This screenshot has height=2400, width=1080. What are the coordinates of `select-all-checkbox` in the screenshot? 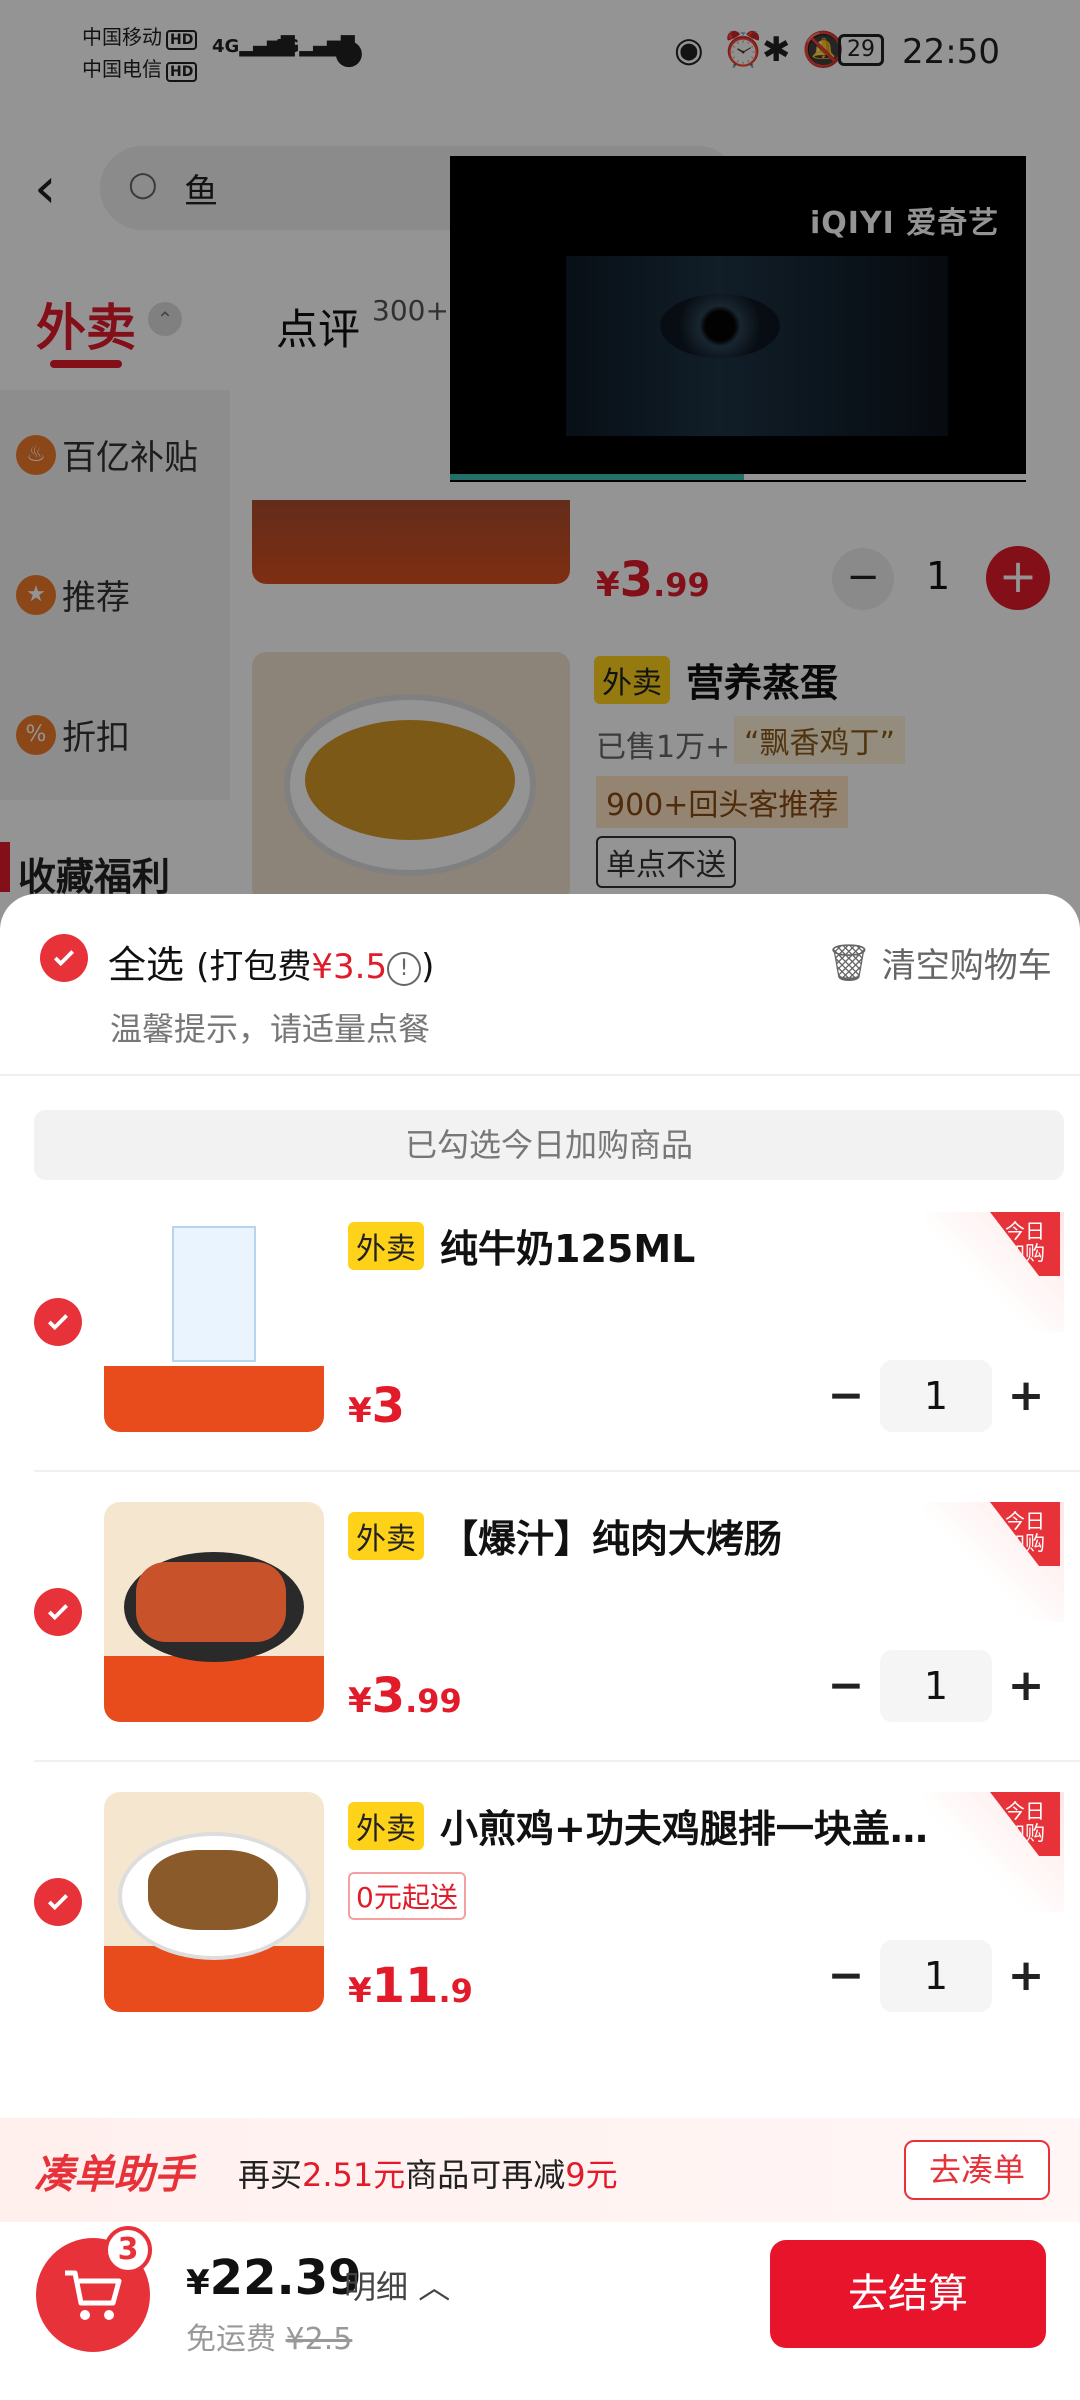 It's located at (64, 958).